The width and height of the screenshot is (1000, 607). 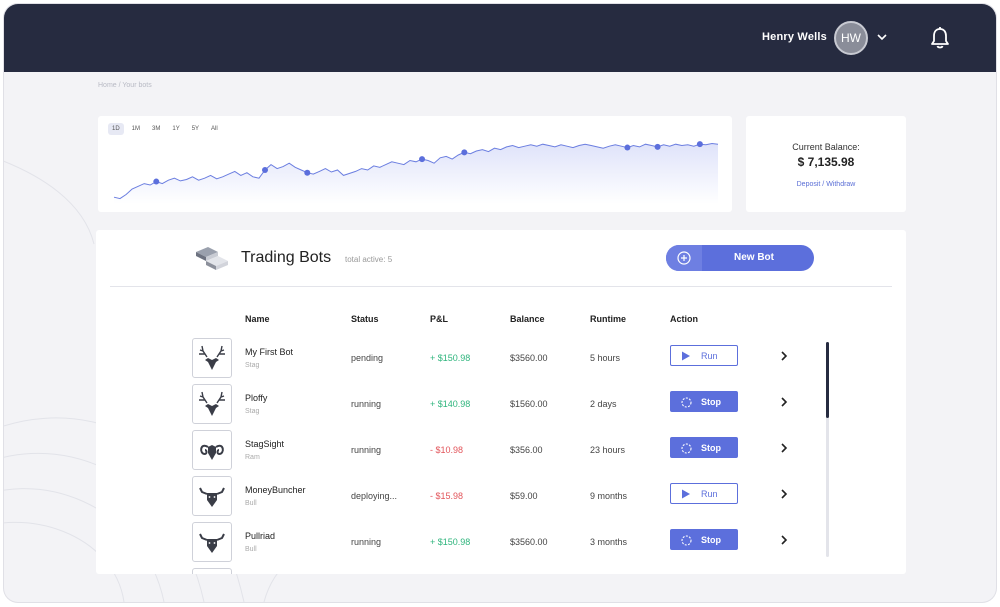 I want to click on bot-runtime: 3 months, so click(x=609, y=542).